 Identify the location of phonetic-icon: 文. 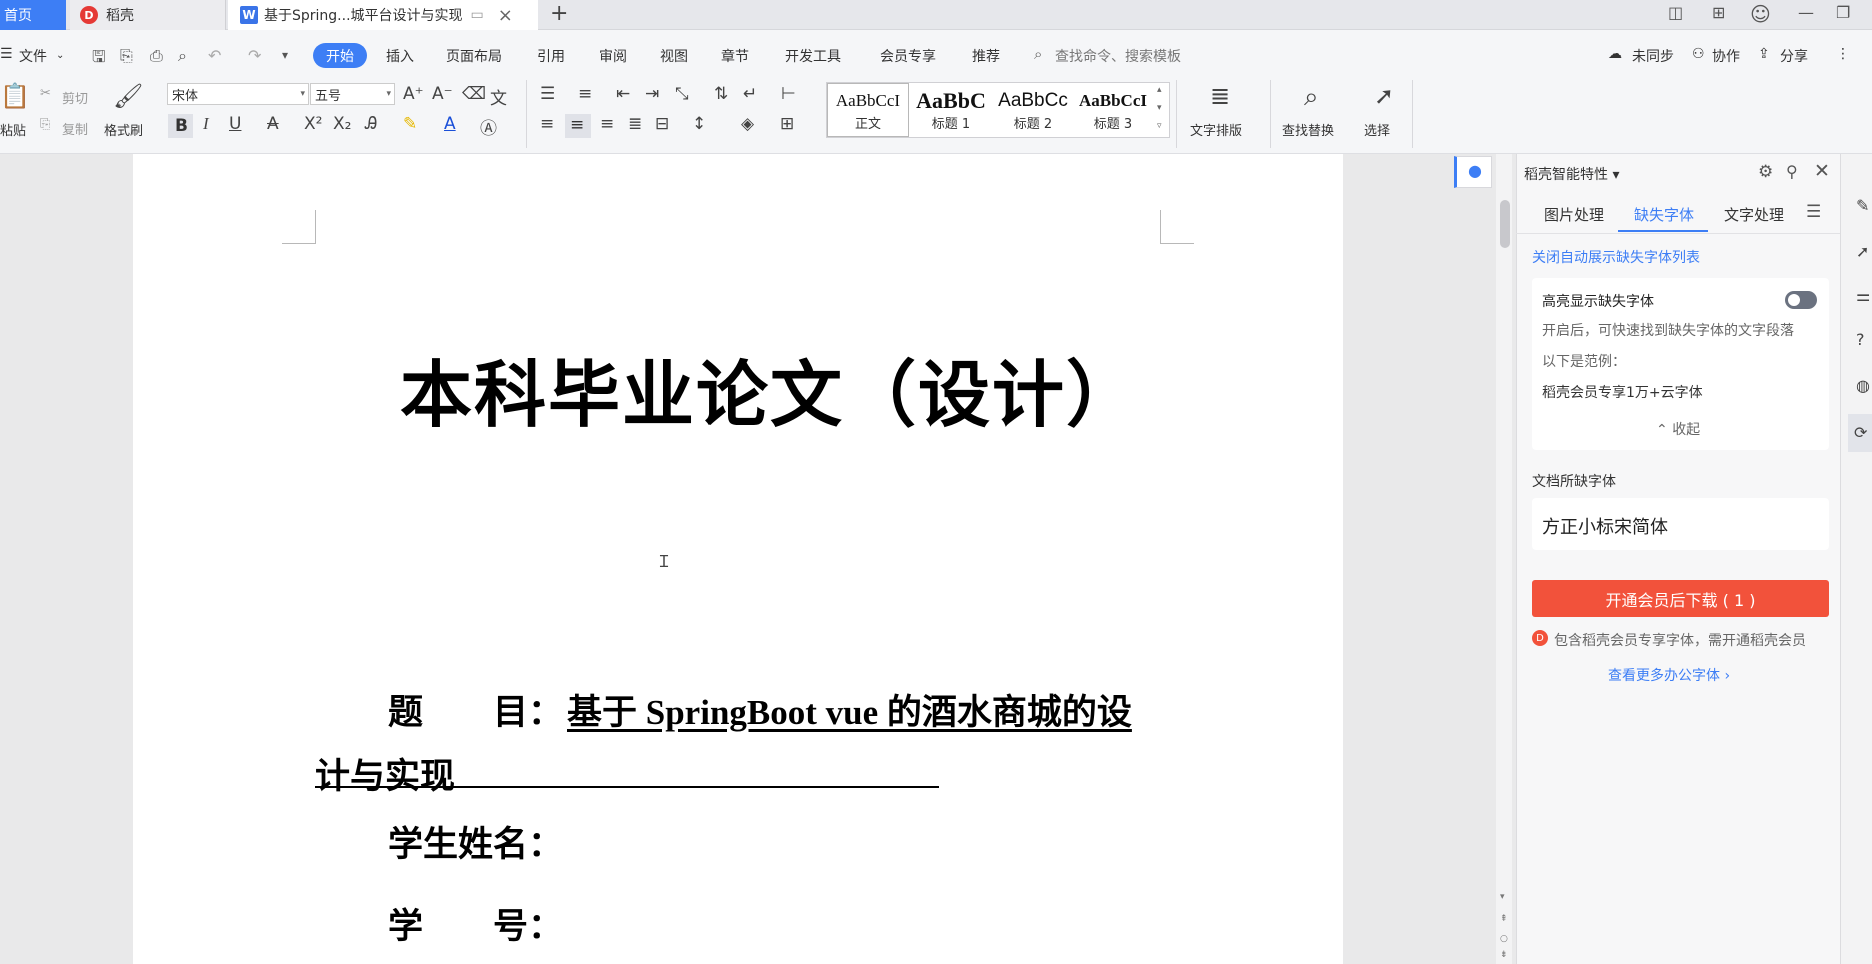
(498, 96).